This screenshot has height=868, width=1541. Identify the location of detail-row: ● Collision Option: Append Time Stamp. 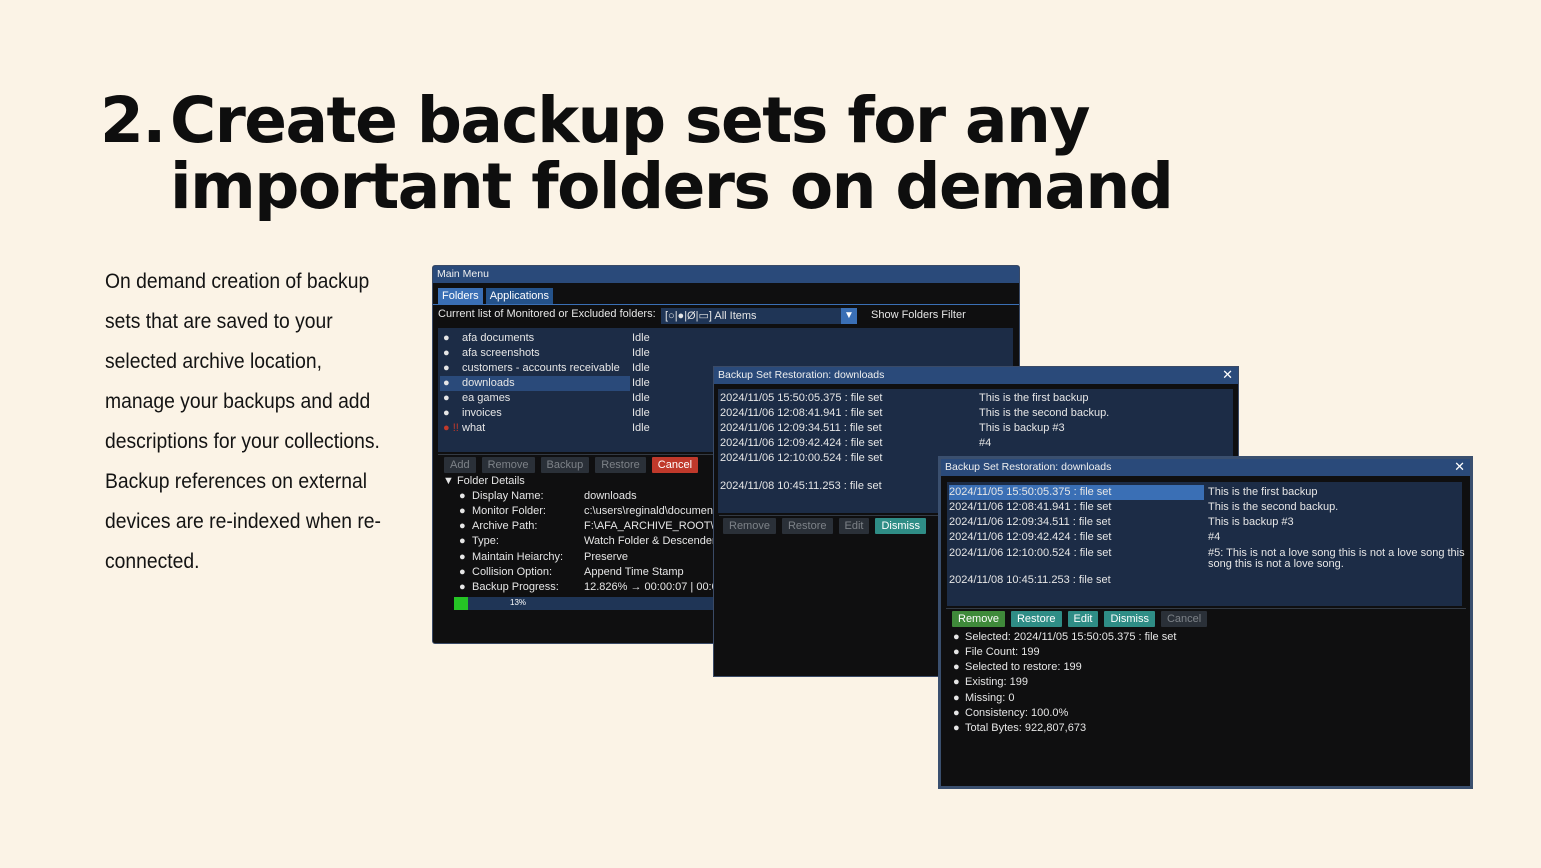
(571, 572).